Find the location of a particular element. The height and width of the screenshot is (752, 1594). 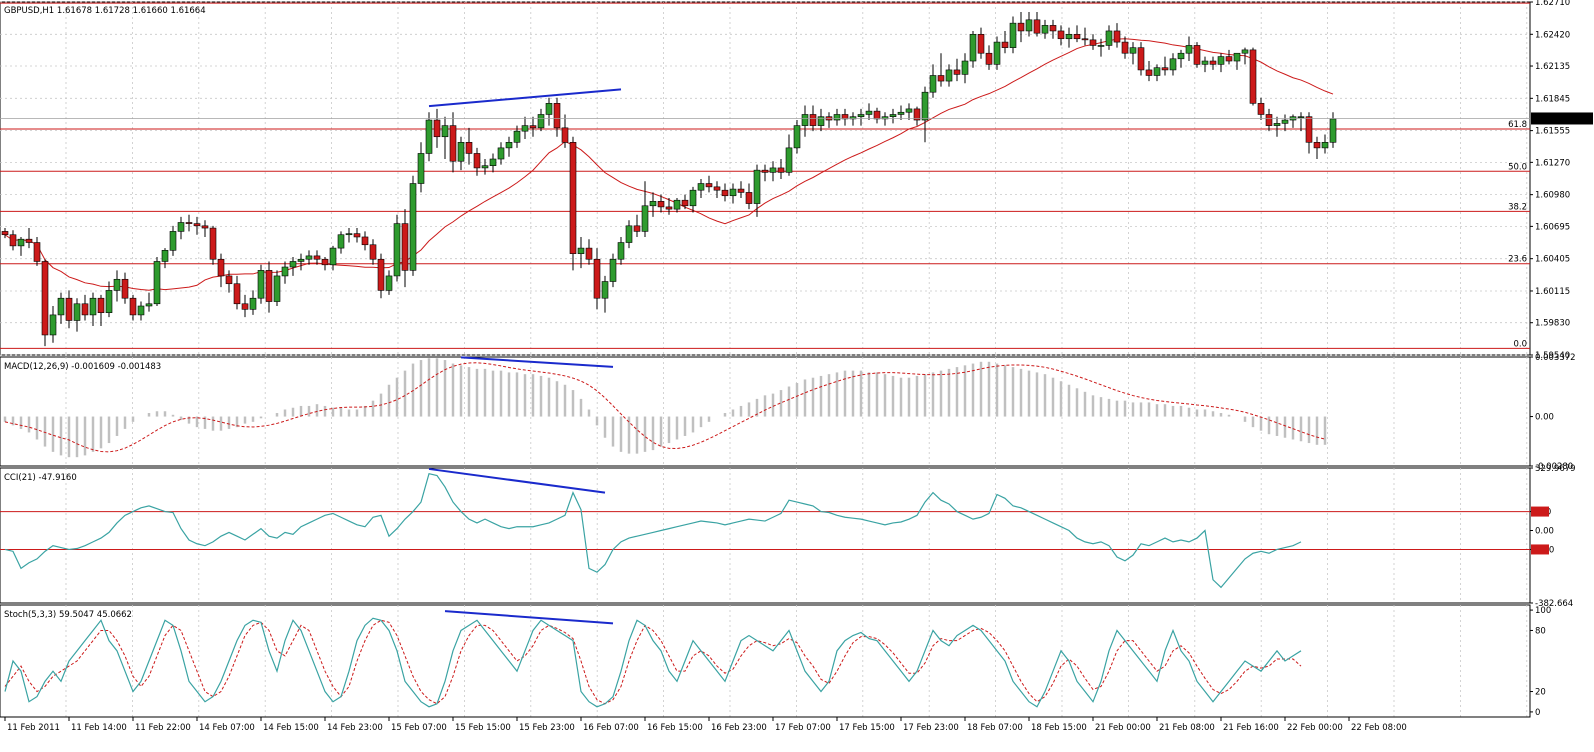

time-tick-label: 21 Feb 16:00 is located at coordinates (1251, 728).